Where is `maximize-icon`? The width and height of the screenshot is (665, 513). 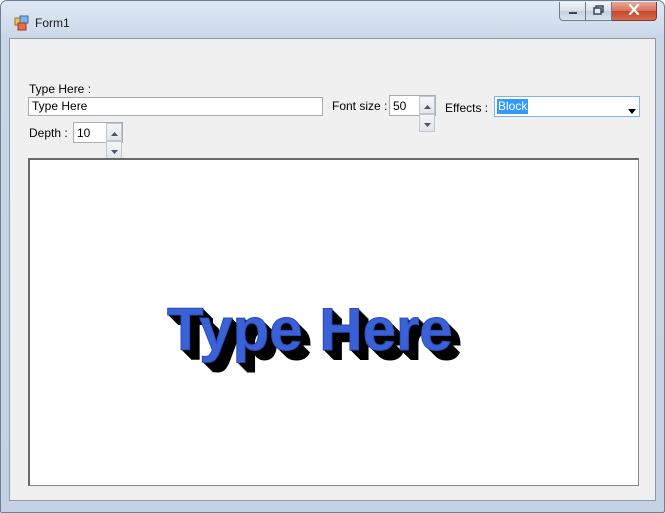 maximize-icon is located at coordinates (598, 11).